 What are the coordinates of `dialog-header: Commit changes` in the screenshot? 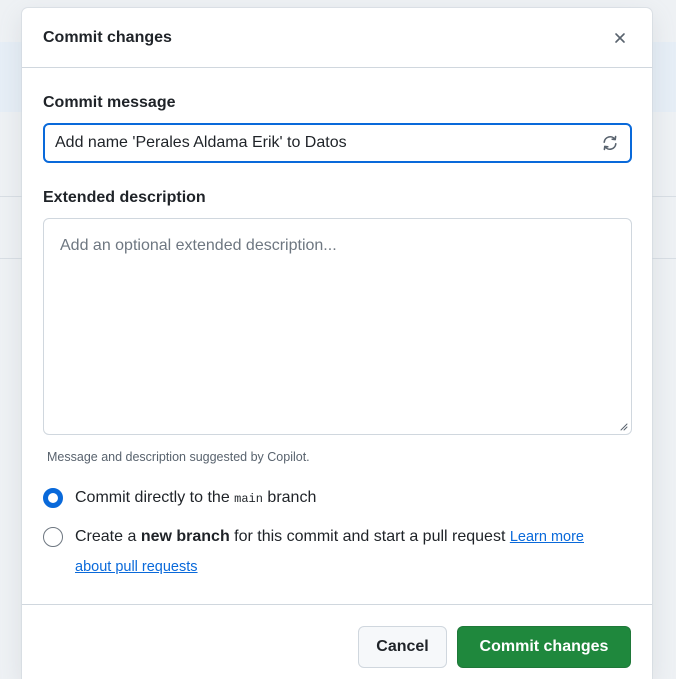 It's located at (337, 38).